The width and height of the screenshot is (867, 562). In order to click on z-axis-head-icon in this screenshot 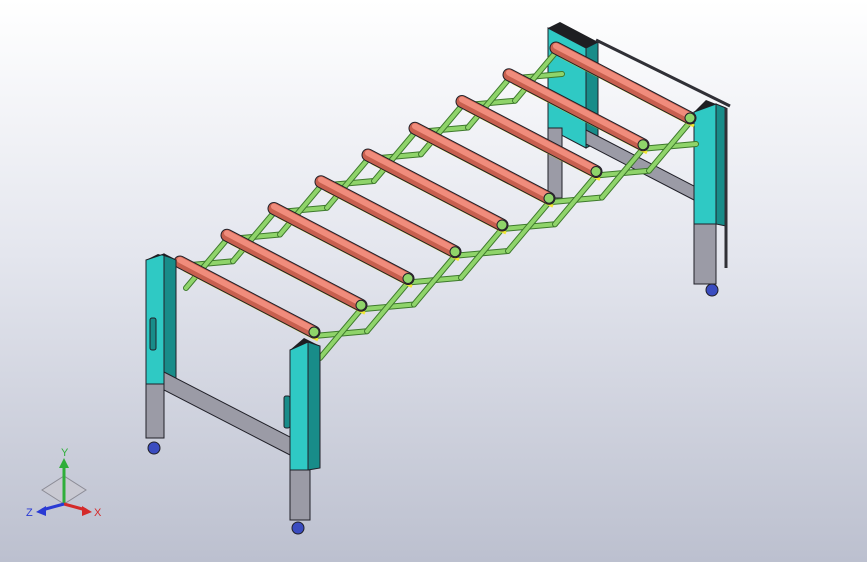, I will do `click(41, 511)`.